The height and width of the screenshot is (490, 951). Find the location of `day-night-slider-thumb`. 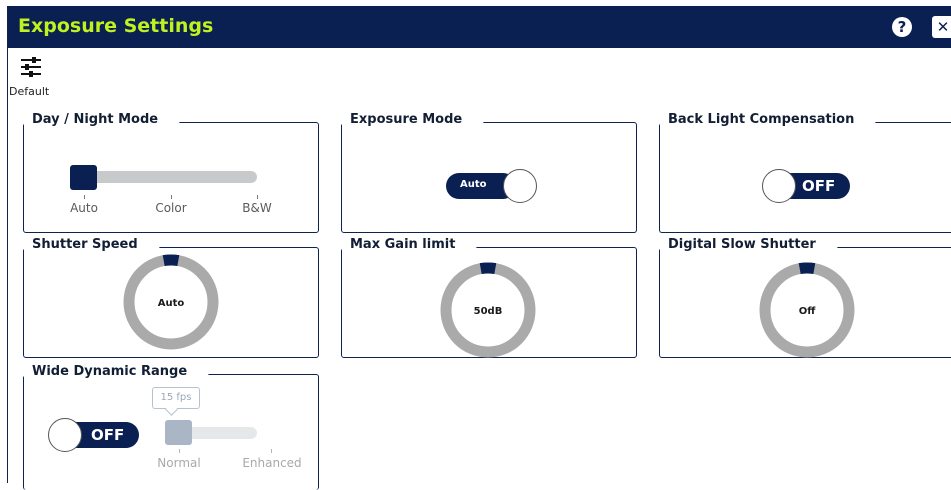

day-night-slider-thumb is located at coordinates (83, 177).